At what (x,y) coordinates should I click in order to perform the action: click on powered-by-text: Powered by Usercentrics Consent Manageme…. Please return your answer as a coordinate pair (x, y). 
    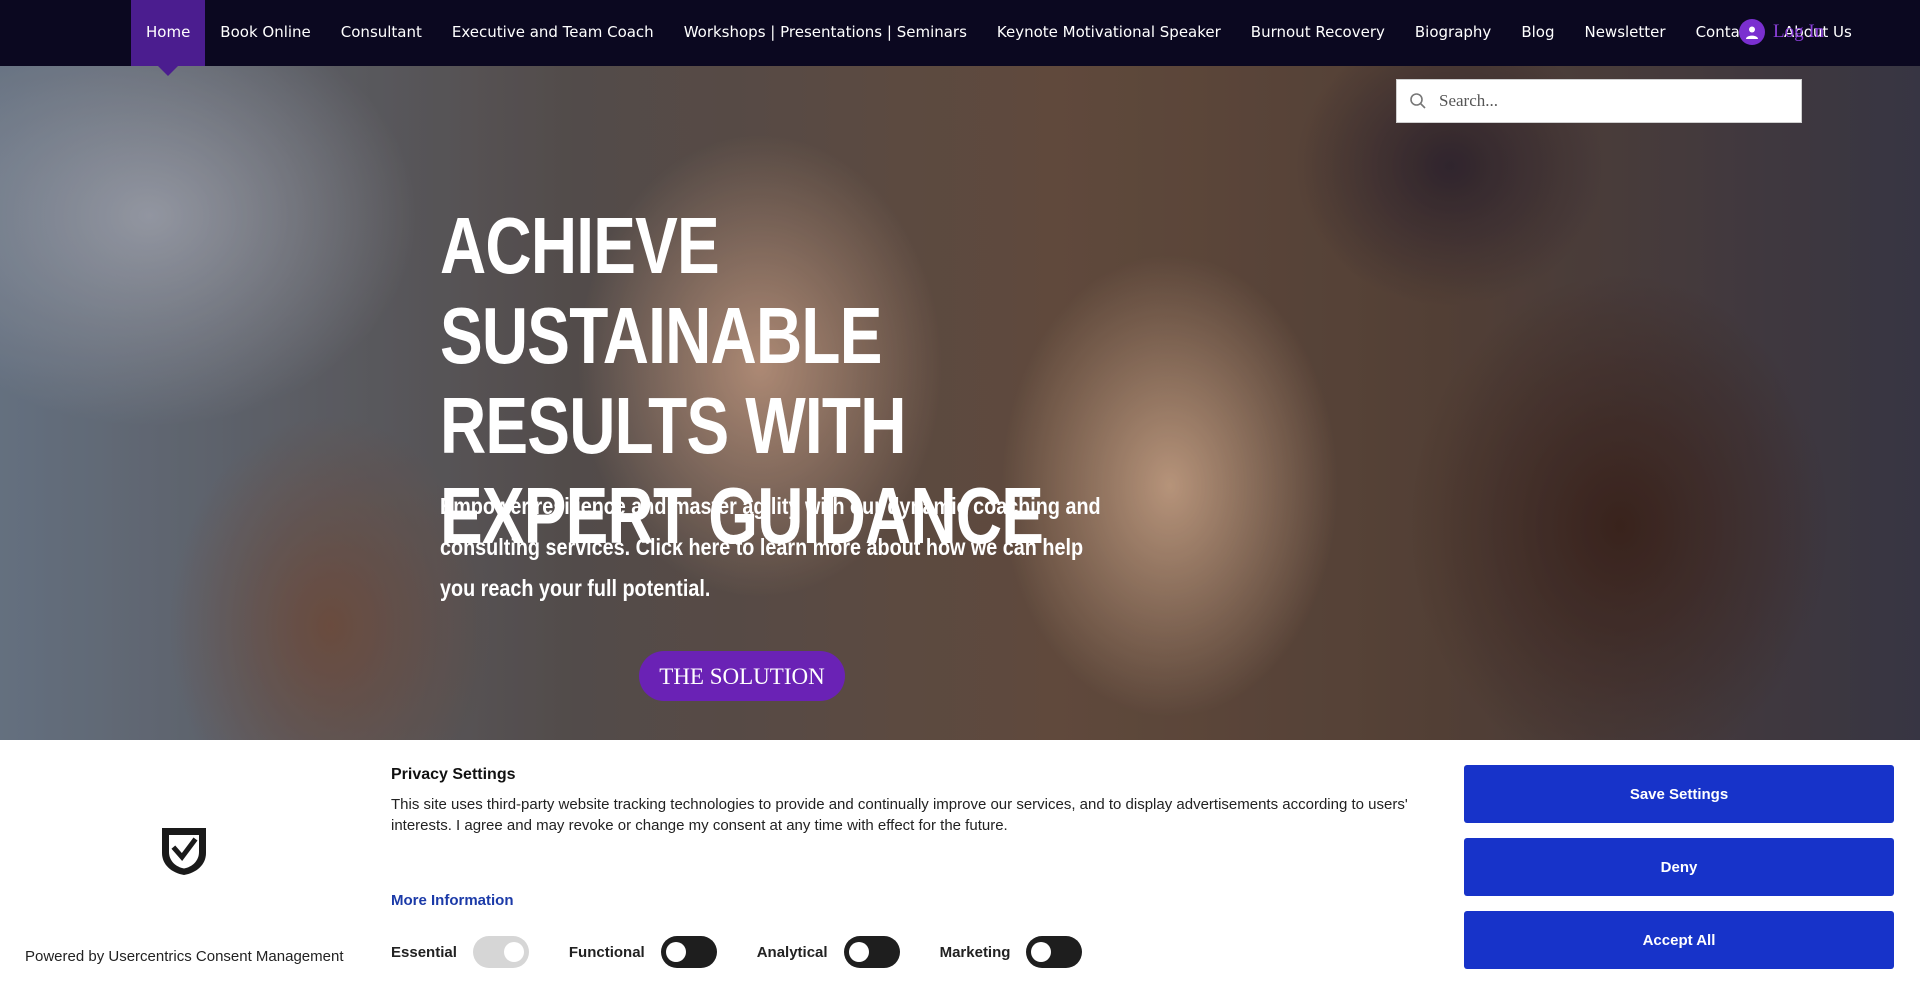
    Looking at the image, I should click on (184, 956).